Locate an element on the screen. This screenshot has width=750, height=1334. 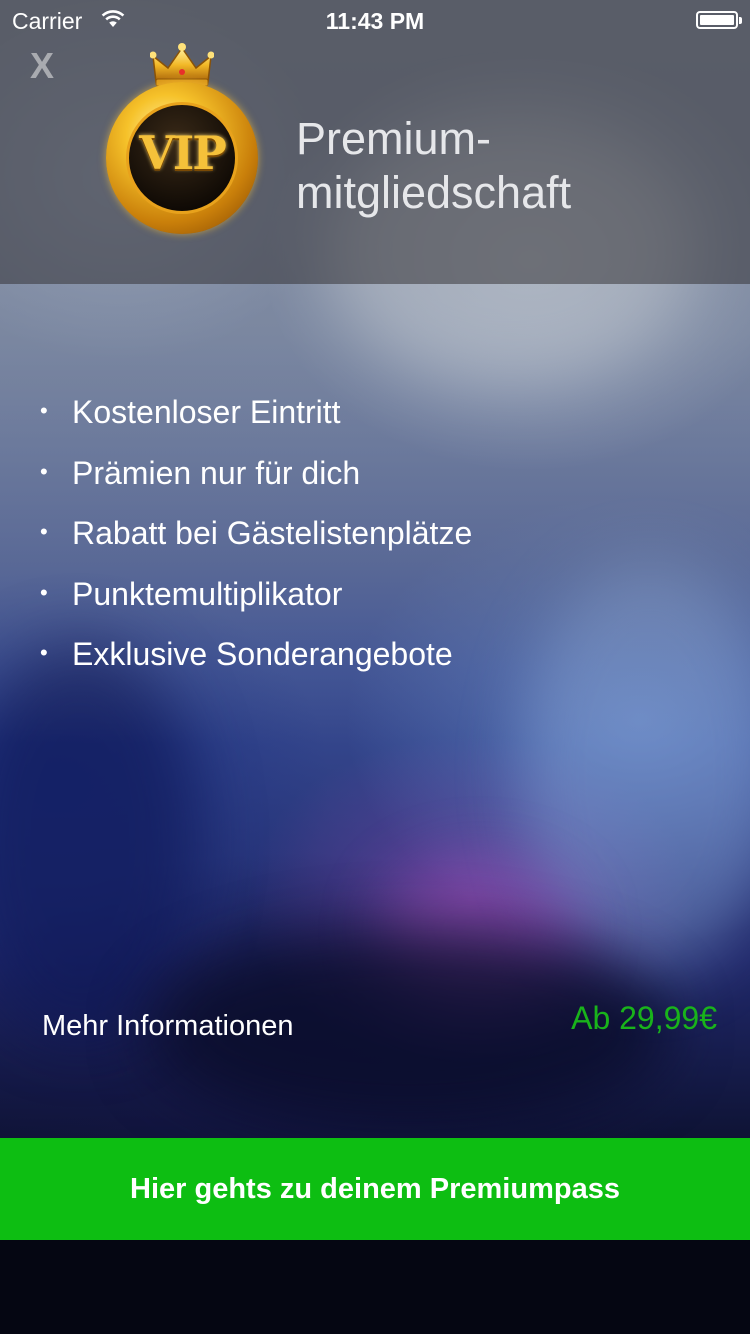
feature-item: • Kostenloser Eintritt is located at coordinates (256, 416).